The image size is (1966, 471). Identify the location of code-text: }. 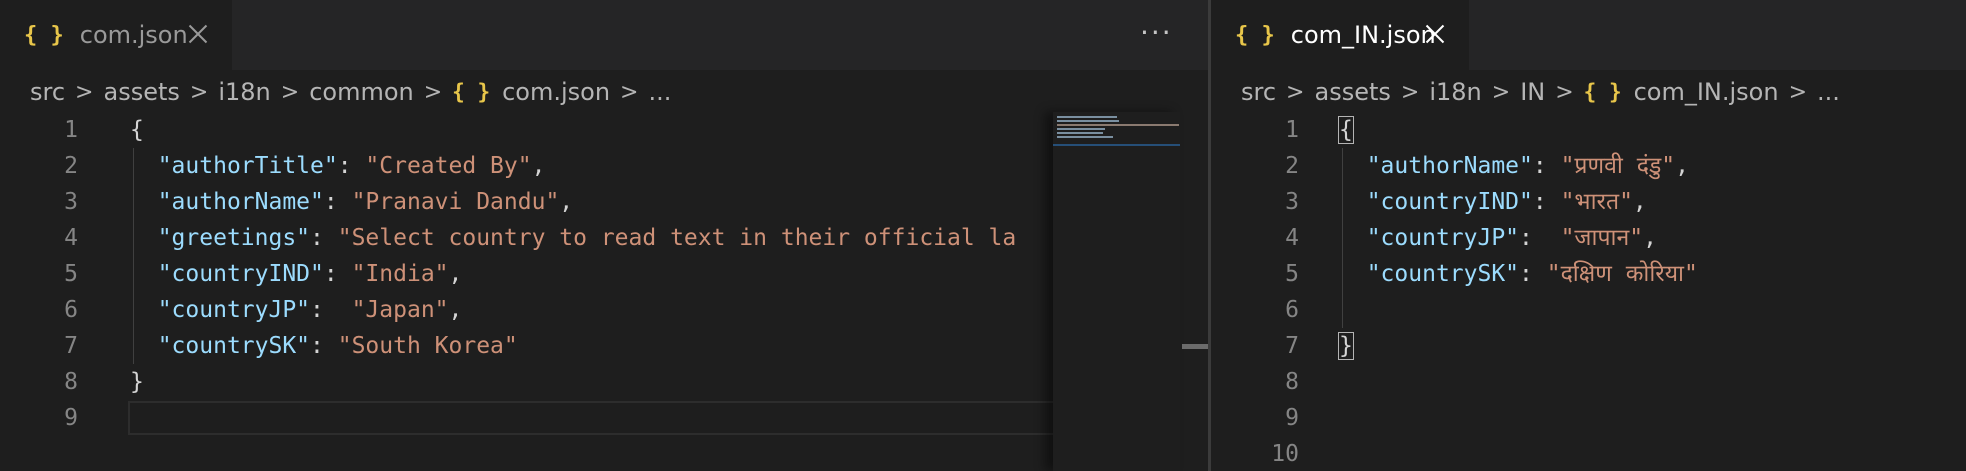
(137, 382).